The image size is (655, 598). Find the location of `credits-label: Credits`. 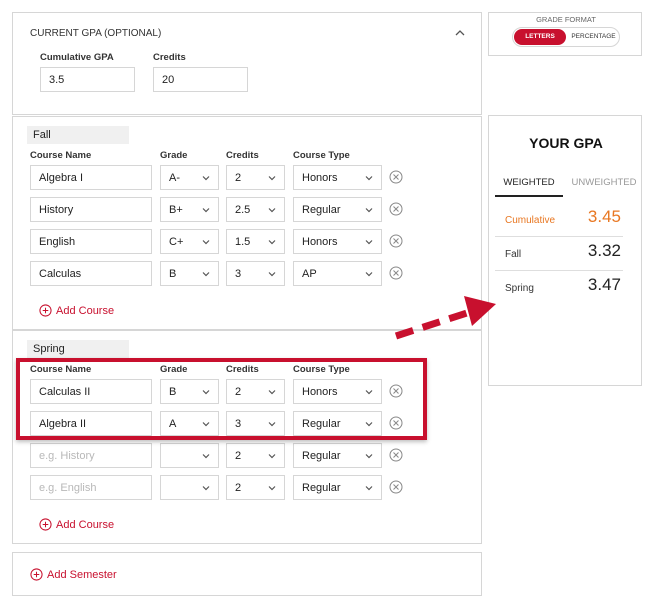

credits-label: Credits is located at coordinates (169, 57).